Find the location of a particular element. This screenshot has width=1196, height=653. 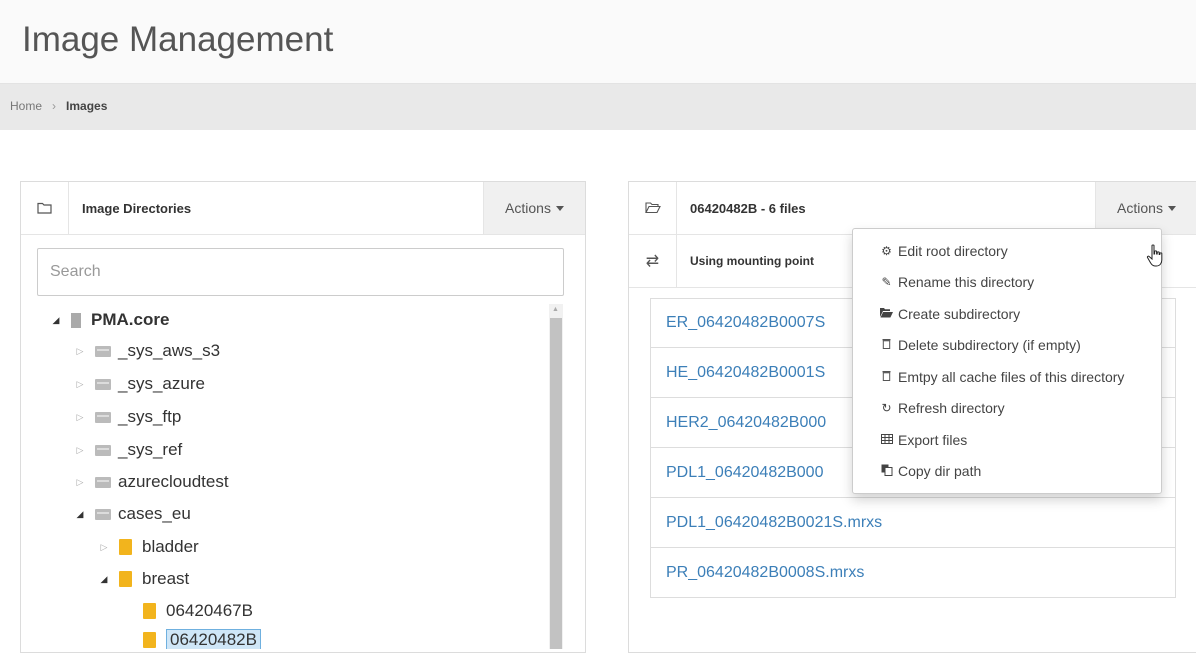

tree-node: ◢ breast is located at coordinates (143, 579).